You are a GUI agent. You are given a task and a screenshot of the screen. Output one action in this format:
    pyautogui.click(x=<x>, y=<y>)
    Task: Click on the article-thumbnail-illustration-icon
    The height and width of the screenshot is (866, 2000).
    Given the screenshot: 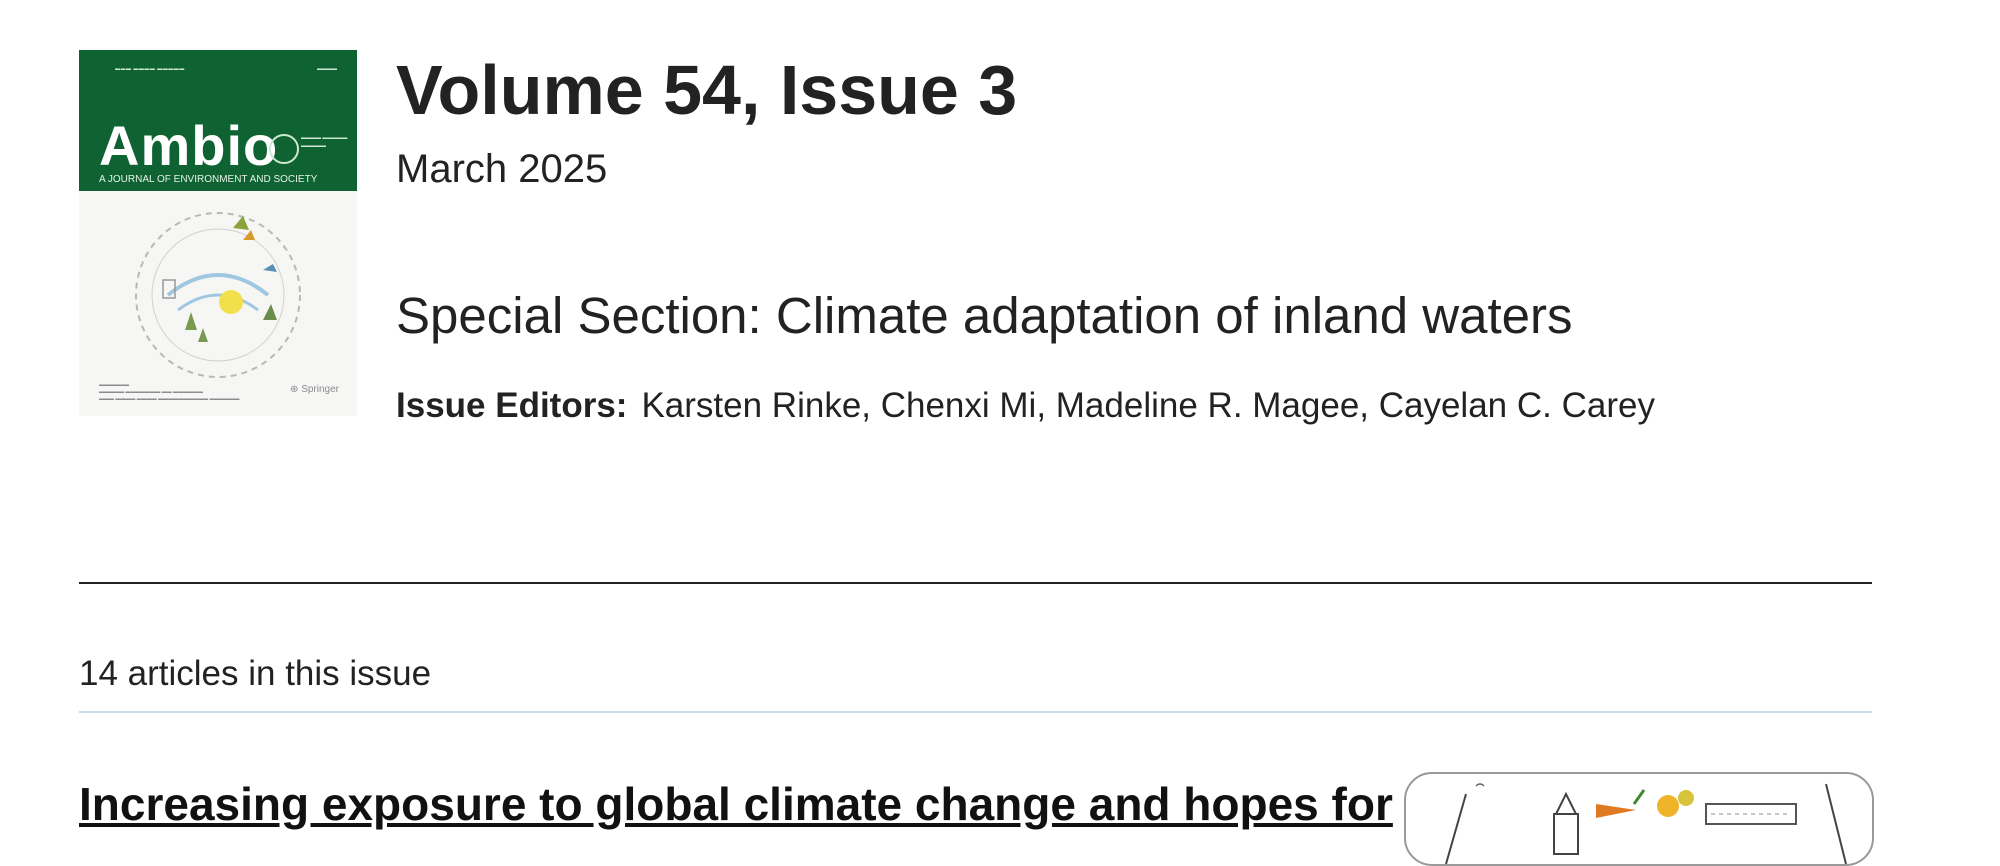 What is the action you would take?
    pyautogui.click(x=1646, y=823)
    